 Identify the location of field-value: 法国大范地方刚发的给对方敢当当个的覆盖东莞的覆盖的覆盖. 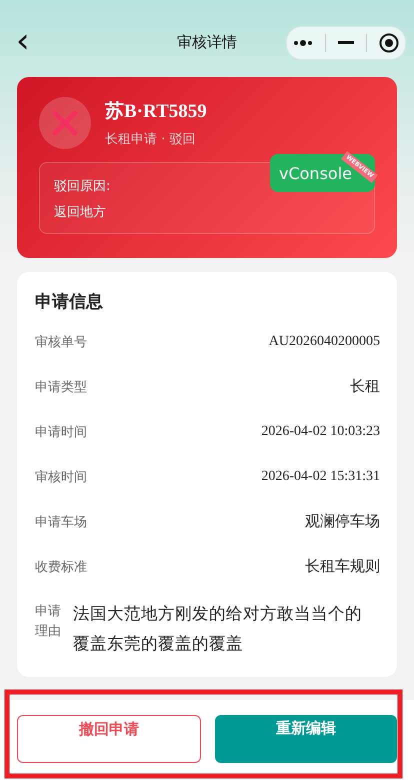
(218, 629).